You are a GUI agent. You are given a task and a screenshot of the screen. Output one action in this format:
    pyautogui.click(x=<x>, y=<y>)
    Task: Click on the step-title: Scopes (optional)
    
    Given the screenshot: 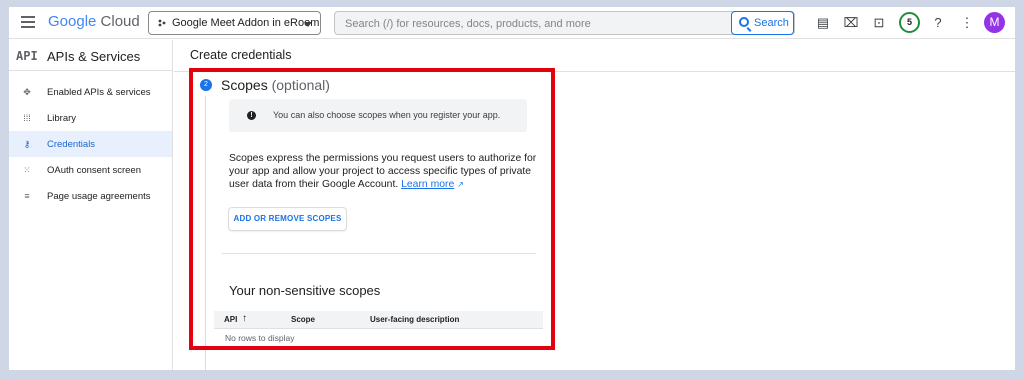 What is the action you would take?
    pyautogui.click(x=275, y=85)
    